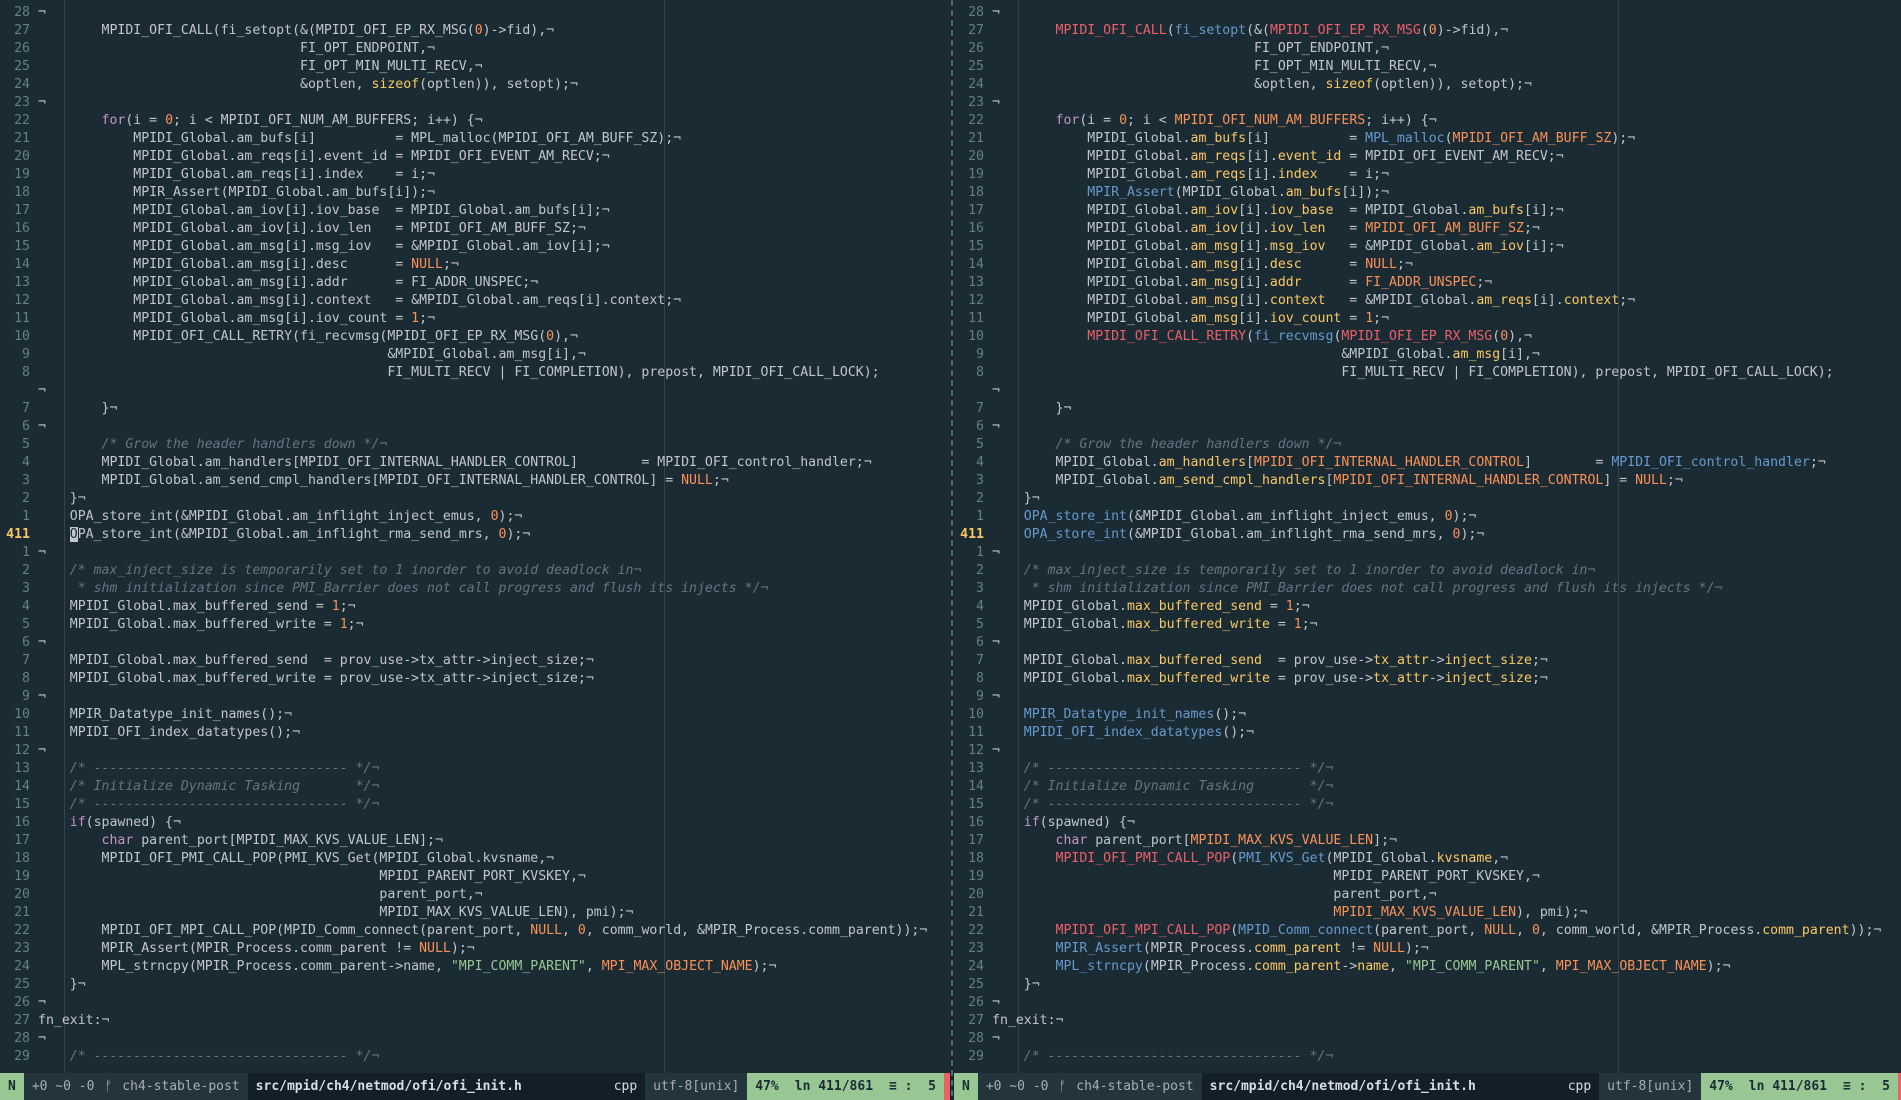  I want to click on line-text: /* Initialize Dynamic Tasking */¬, so click(1163, 787).